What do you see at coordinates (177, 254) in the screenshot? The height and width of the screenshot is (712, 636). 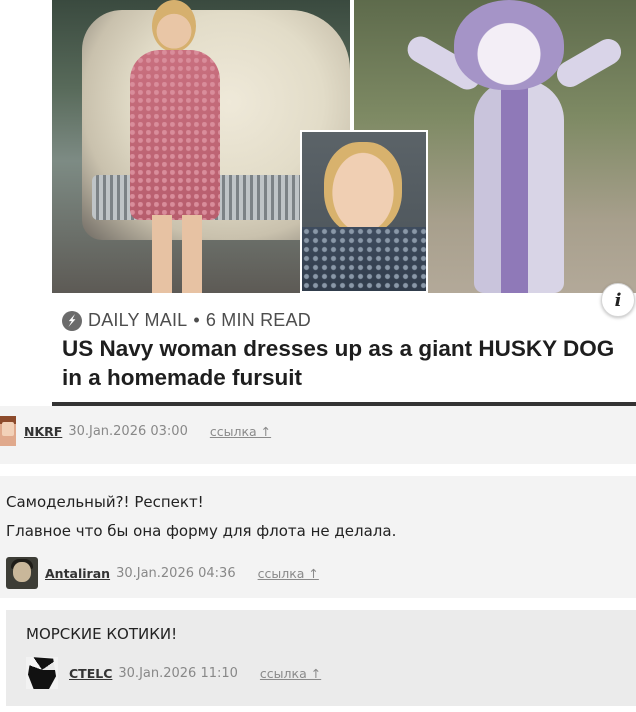 I see `legs-image` at bounding box center [177, 254].